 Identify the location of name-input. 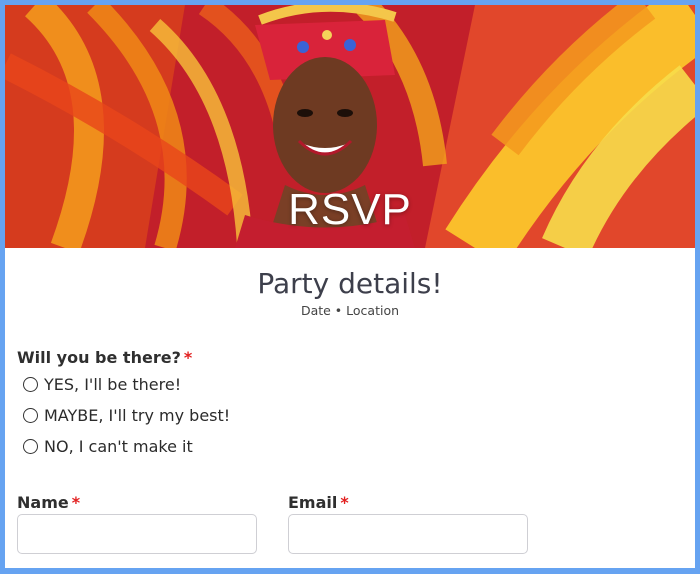
(137, 534).